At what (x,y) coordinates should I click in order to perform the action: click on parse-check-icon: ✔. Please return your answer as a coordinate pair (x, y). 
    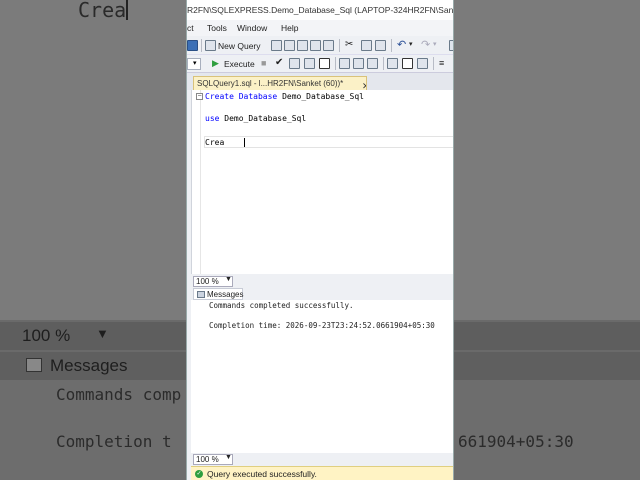
    Looking at the image, I should click on (279, 62).